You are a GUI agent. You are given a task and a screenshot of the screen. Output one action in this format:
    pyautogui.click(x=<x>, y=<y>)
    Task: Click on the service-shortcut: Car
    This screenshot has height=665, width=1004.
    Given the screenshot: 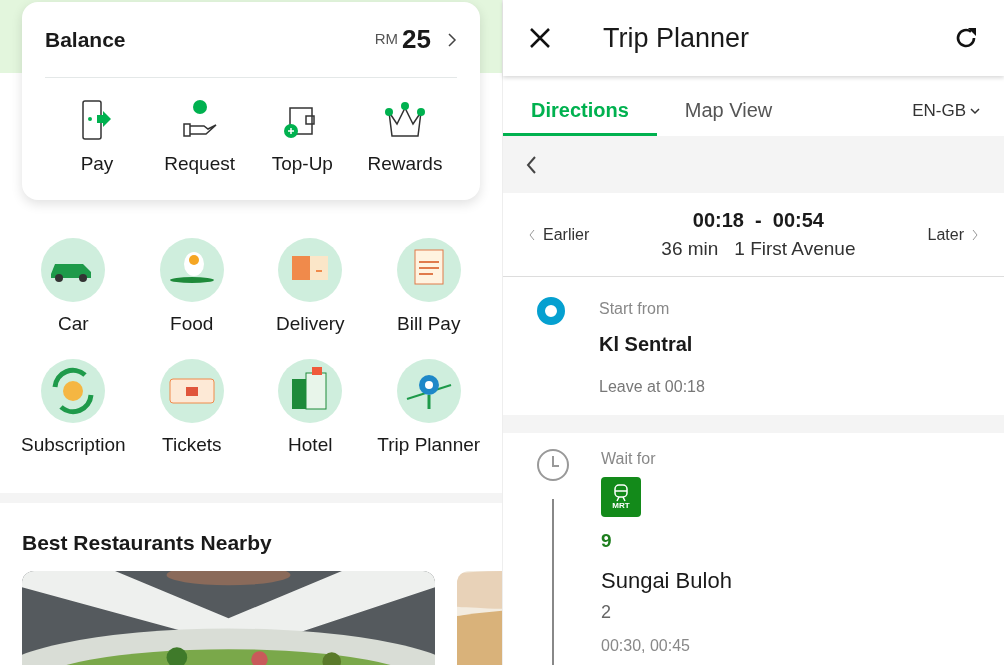 What is the action you would take?
    pyautogui.click(x=73, y=288)
    